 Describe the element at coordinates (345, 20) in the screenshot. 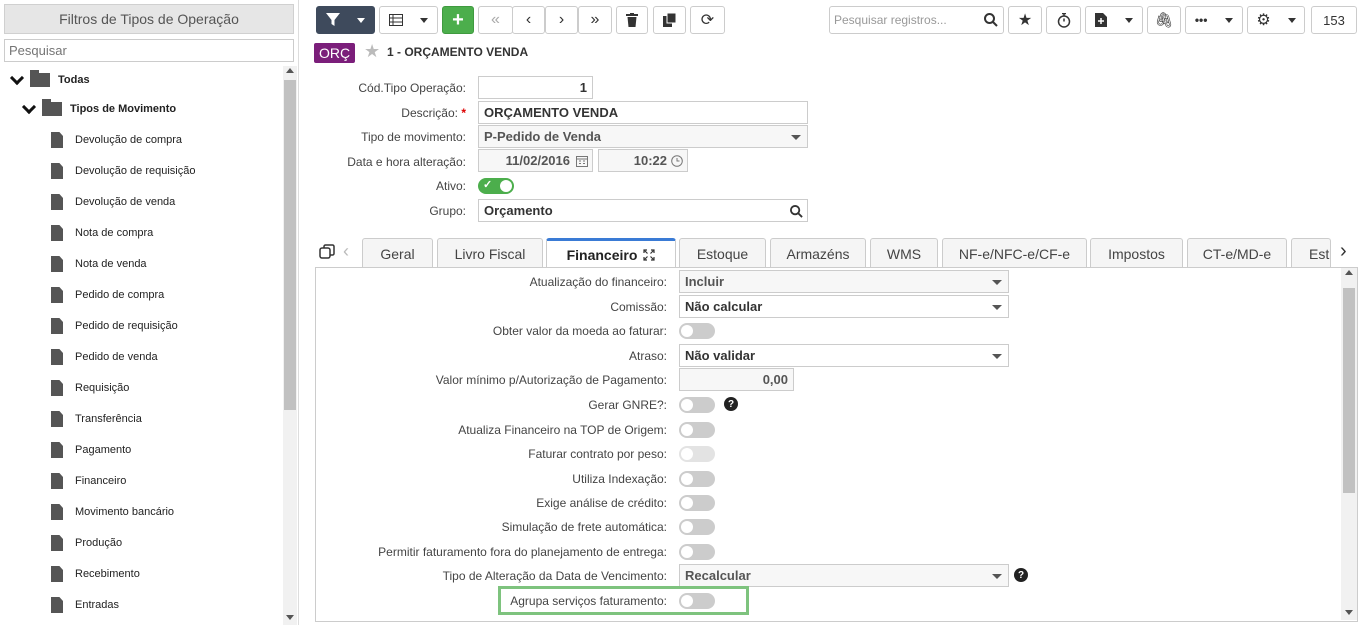

I see `filter-button` at that location.